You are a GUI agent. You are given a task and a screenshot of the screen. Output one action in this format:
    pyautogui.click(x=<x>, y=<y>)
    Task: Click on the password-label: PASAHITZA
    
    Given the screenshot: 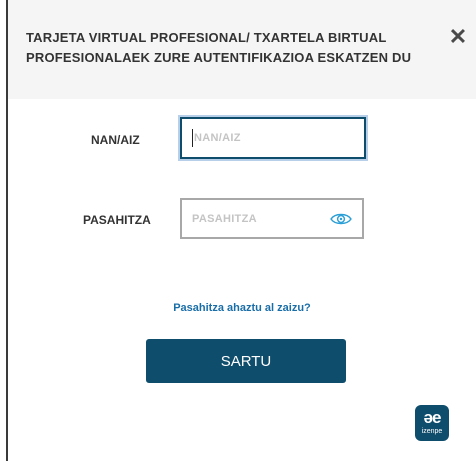 What is the action you would take?
    pyautogui.click(x=117, y=220)
    